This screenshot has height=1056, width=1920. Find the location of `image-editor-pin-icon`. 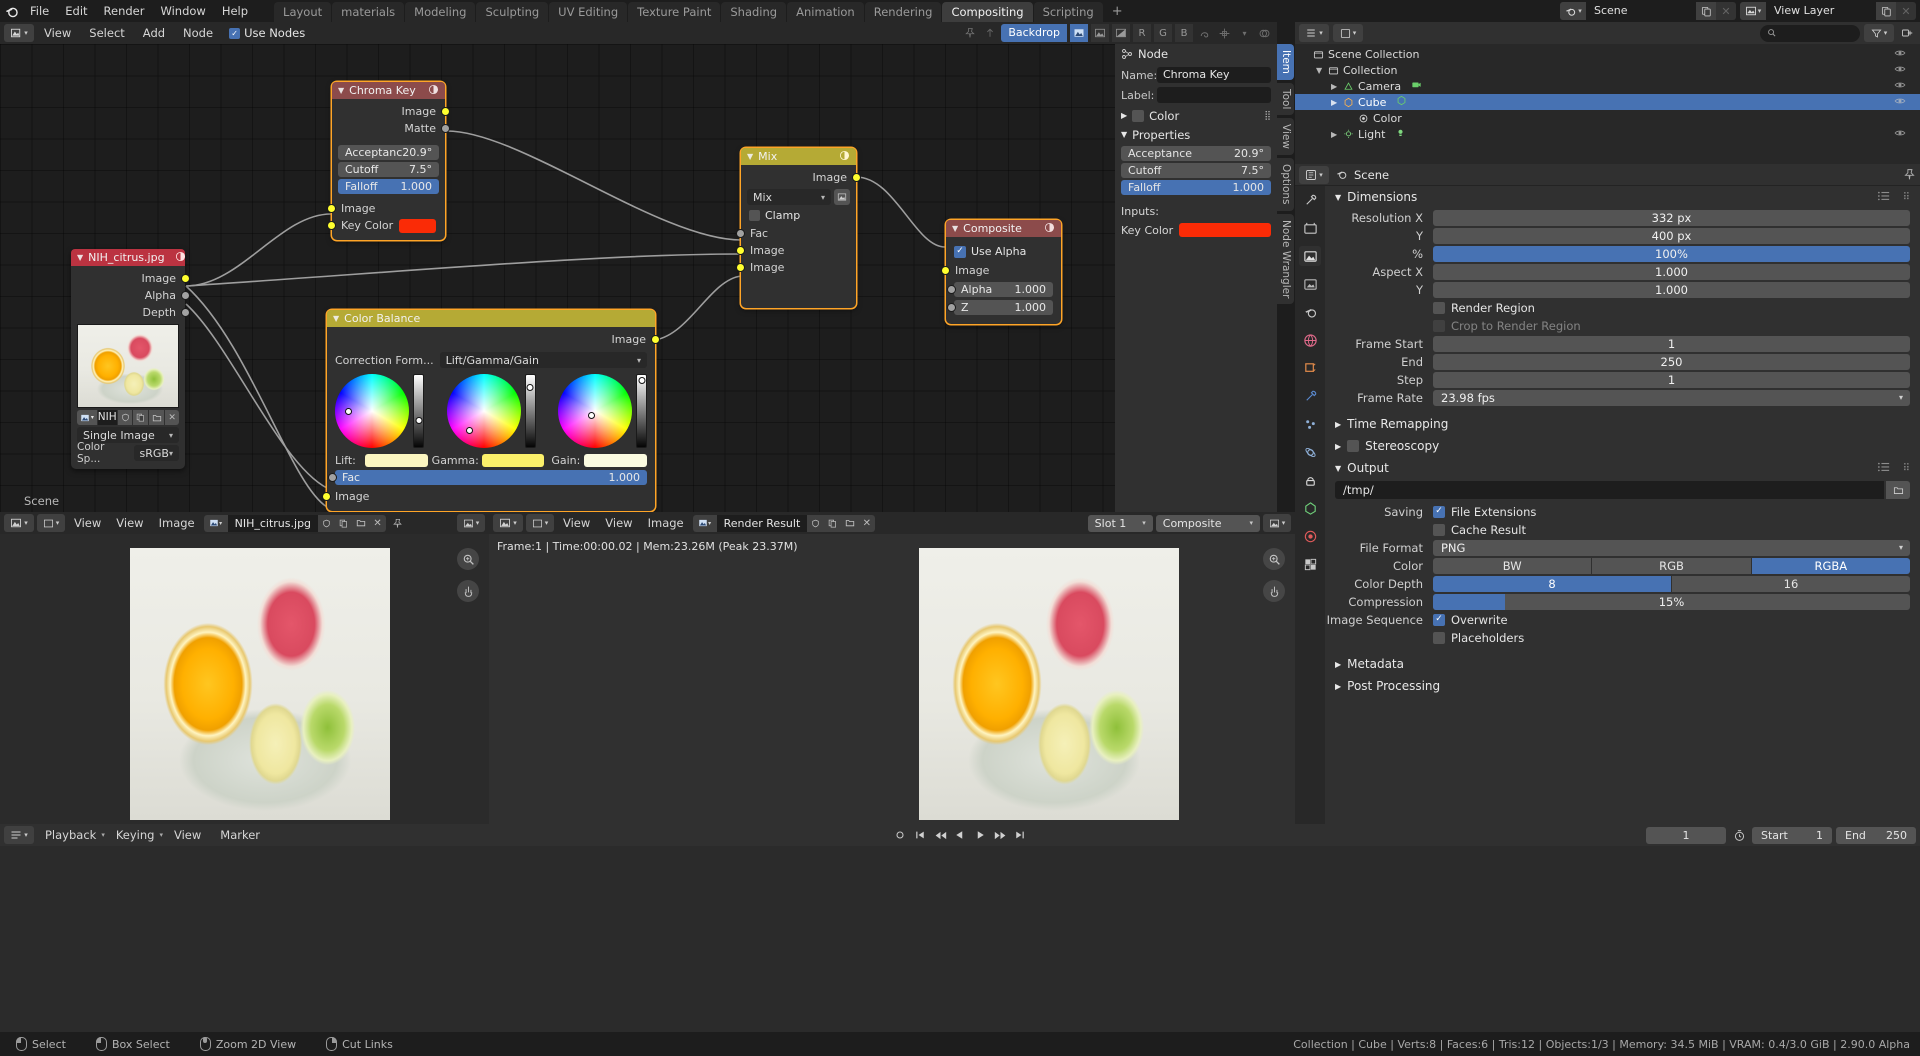

image-editor-pin-icon is located at coordinates (397, 523).